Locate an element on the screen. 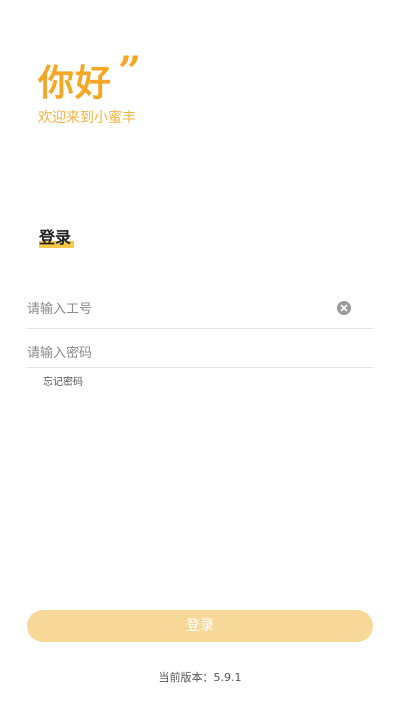  account-input is located at coordinates (177, 309).